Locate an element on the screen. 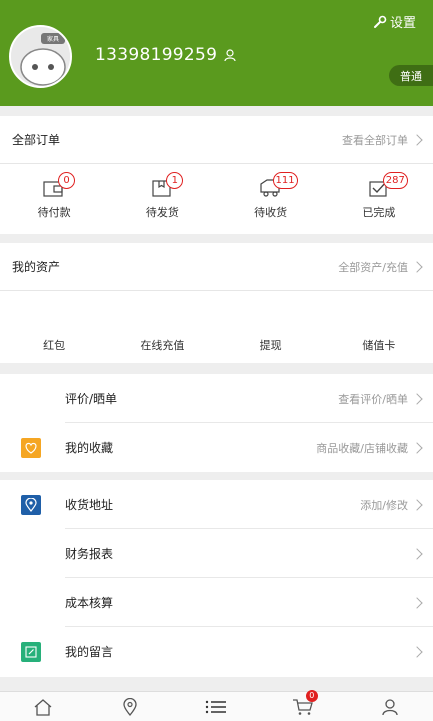  order-status-label: 已完成 is located at coordinates (379, 212).